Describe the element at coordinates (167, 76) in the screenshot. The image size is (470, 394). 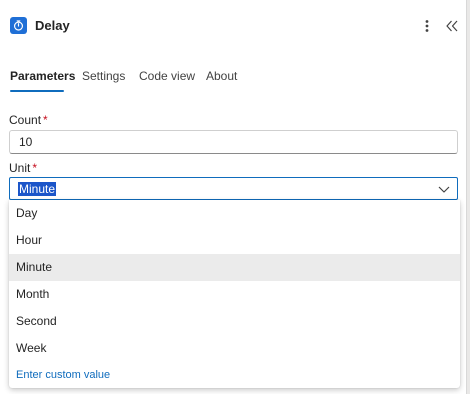
I see `tab-code-view: Code view` at that location.